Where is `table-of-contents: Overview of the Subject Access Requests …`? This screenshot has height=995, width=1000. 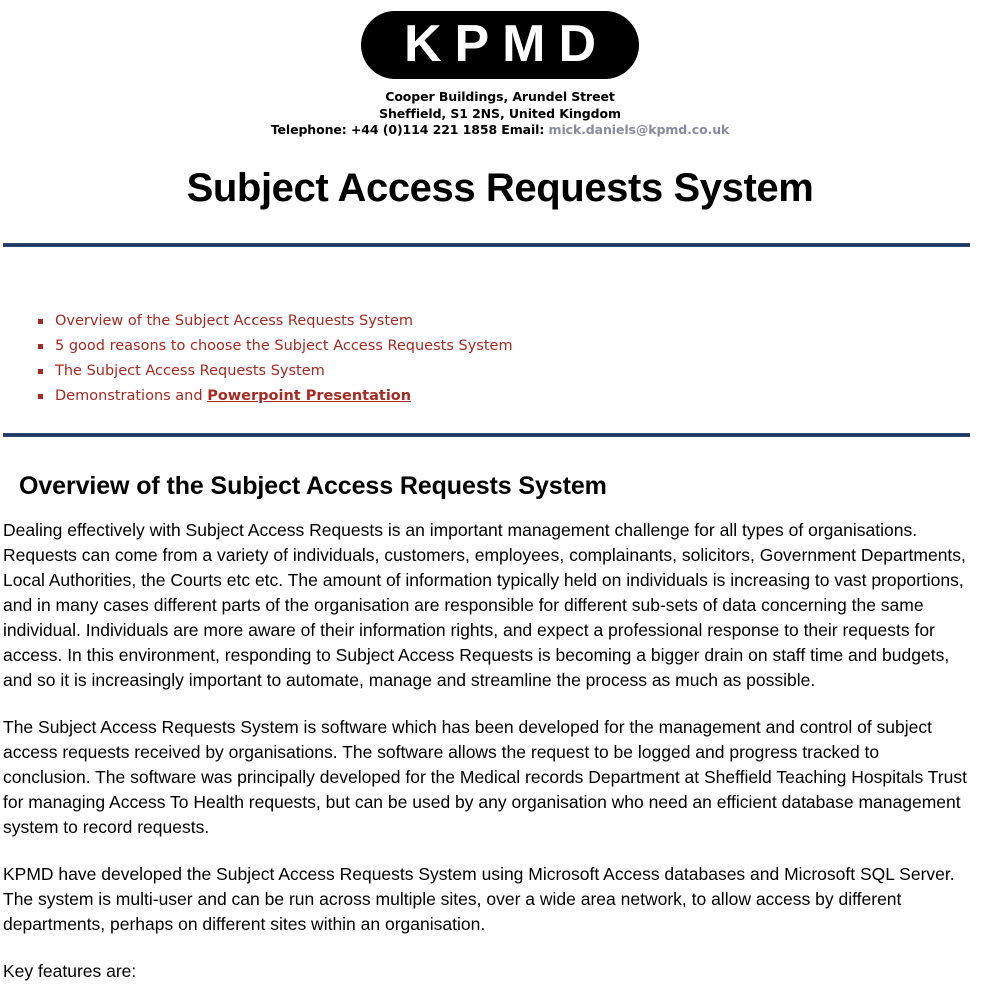 table-of-contents: Overview of the Subject Access Requests … is located at coordinates (500, 359).